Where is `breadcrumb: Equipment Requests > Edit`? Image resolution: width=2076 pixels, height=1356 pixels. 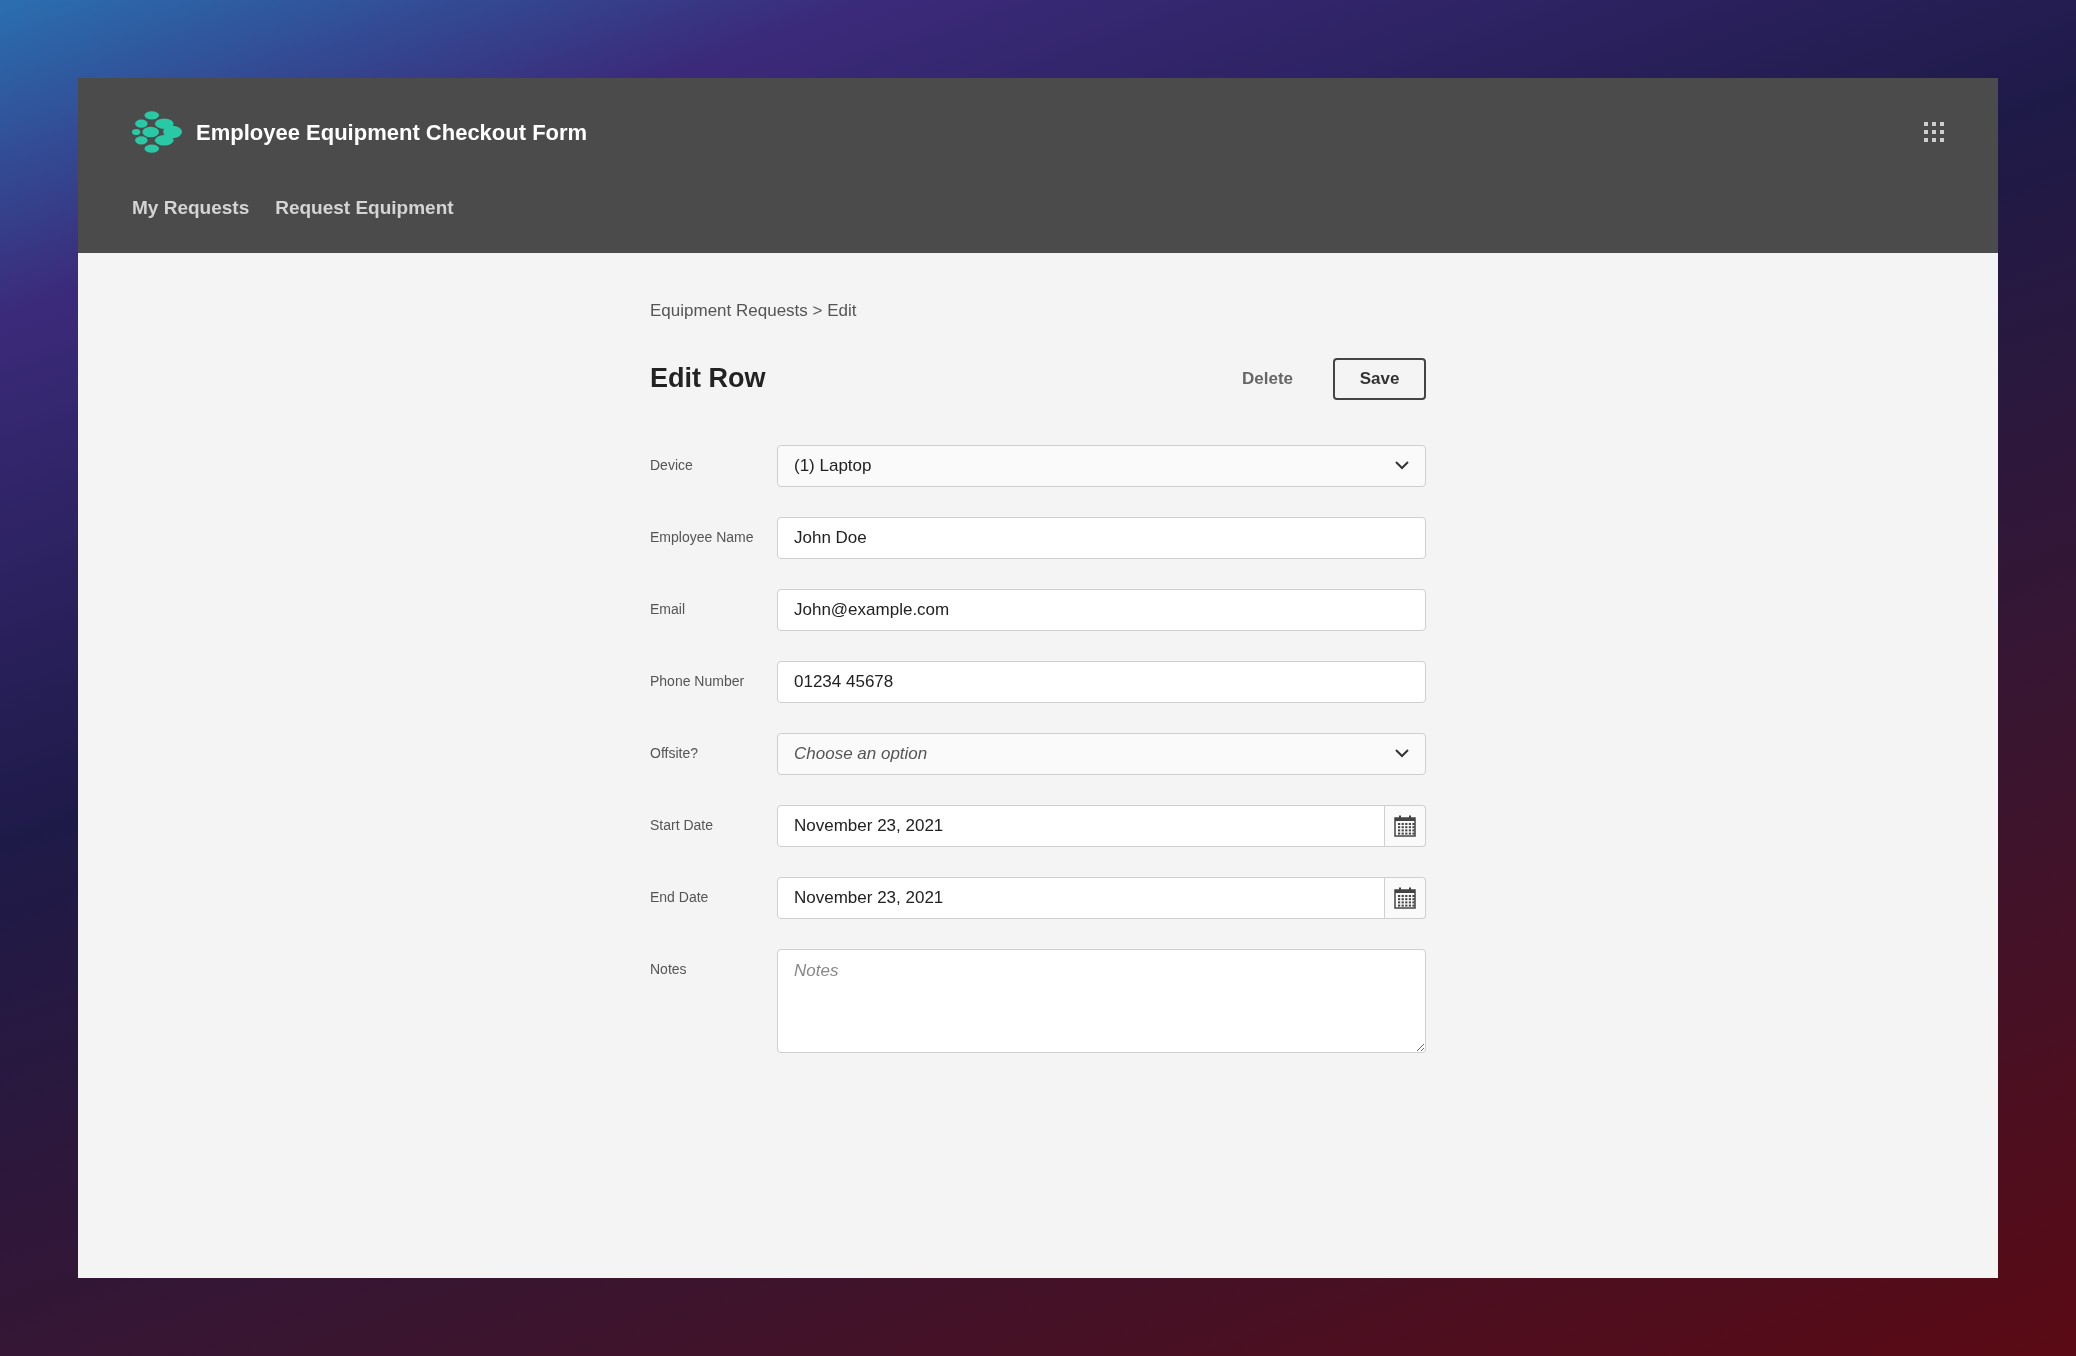 breadcrumb: Equipment Requests > Edit is located at coordinates (754, 311).